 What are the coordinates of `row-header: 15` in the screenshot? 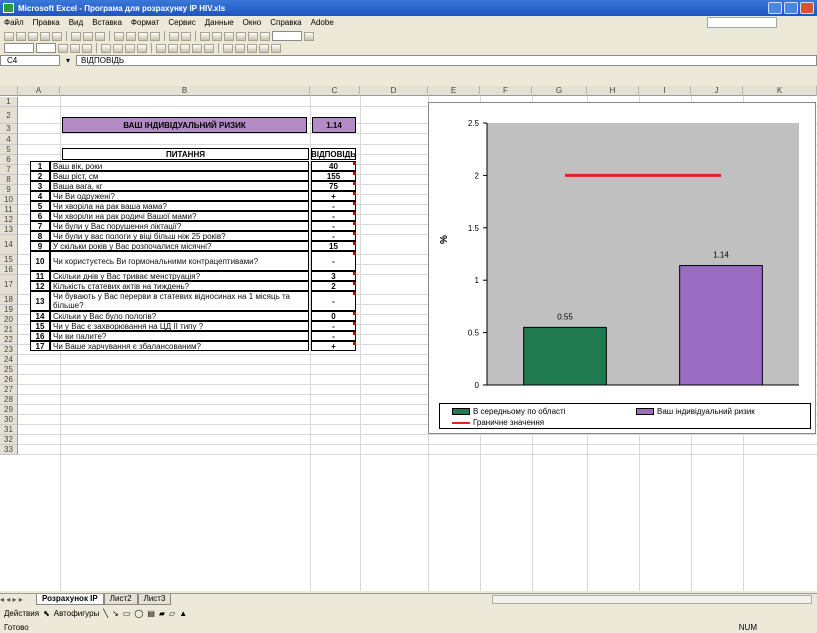 It's located at (9, 260).